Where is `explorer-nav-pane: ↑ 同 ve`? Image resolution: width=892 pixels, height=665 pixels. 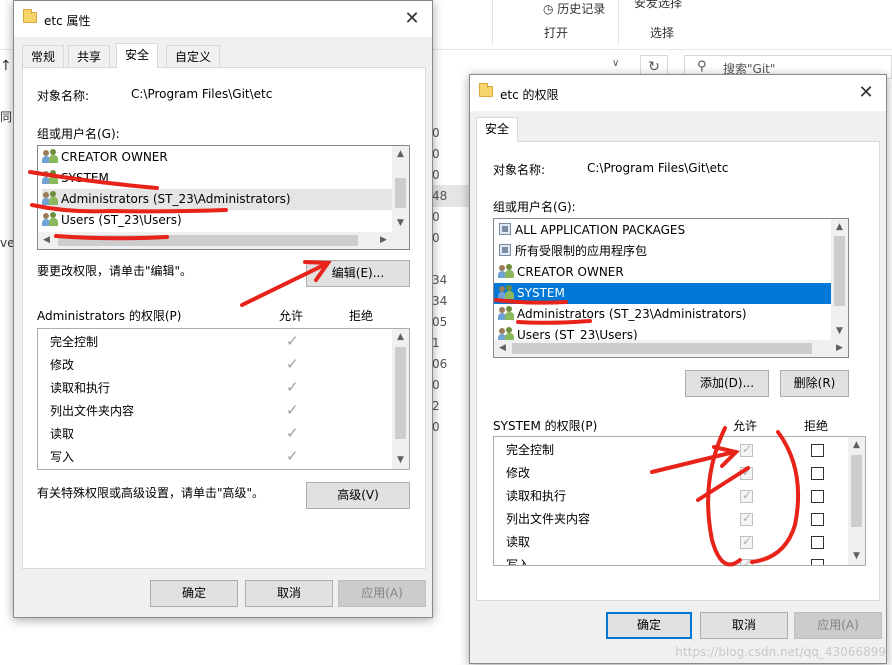
explorer-nav-pane: ↑ 同 ve is located at coordinates (7, 357).